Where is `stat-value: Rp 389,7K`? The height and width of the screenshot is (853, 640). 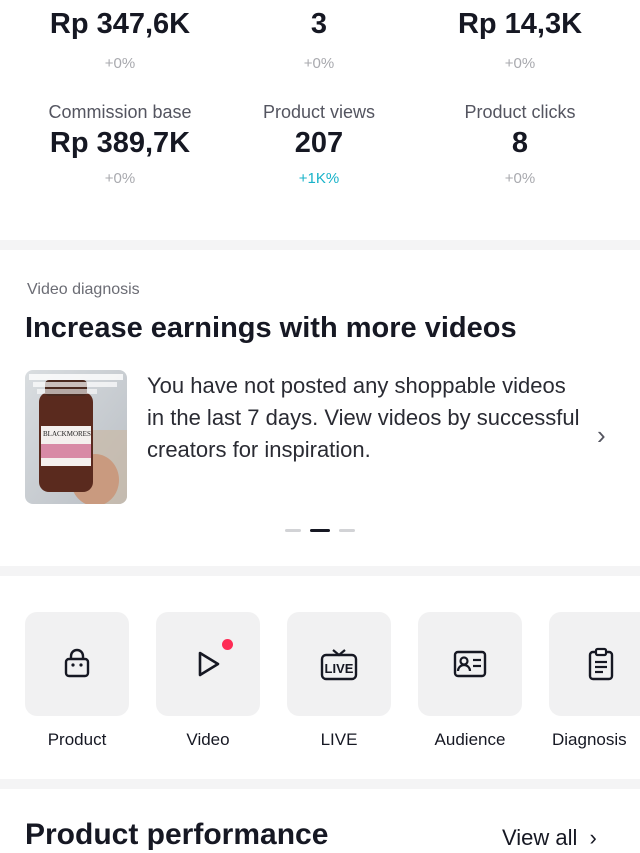
stat-value: Rp 389,7K is located at coordinates (120, 143).